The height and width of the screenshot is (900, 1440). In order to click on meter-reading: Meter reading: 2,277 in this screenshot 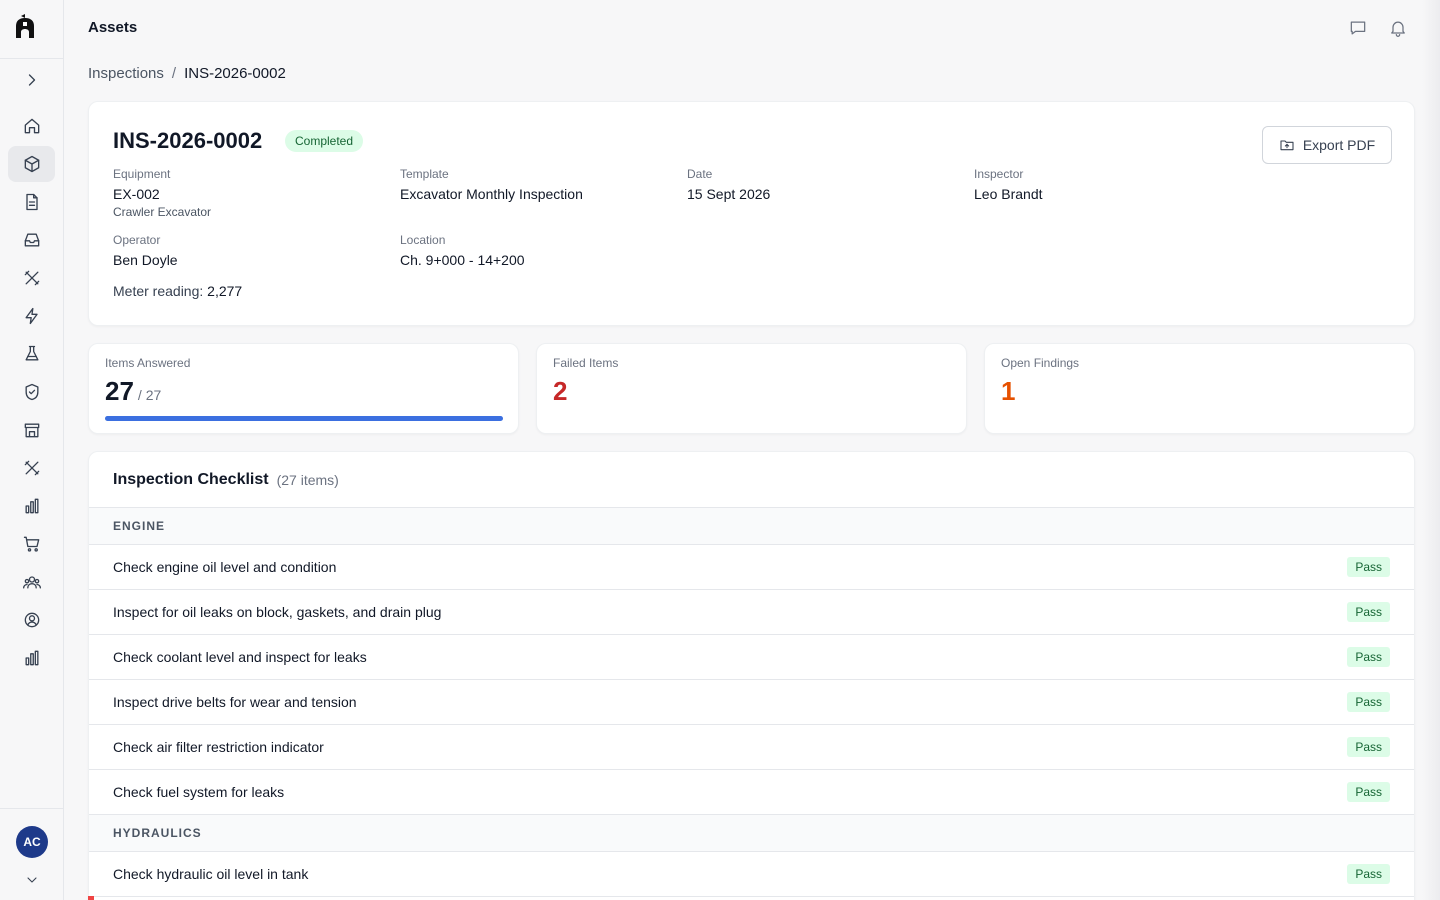, I will do `click(177, 291)`.